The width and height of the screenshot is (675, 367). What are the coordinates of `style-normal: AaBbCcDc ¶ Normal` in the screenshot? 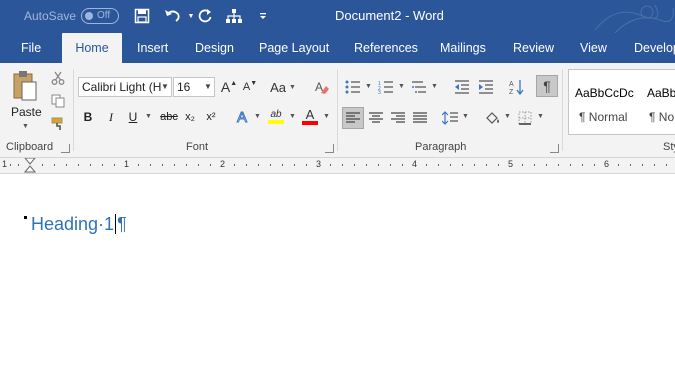 It's located at (605, 102).